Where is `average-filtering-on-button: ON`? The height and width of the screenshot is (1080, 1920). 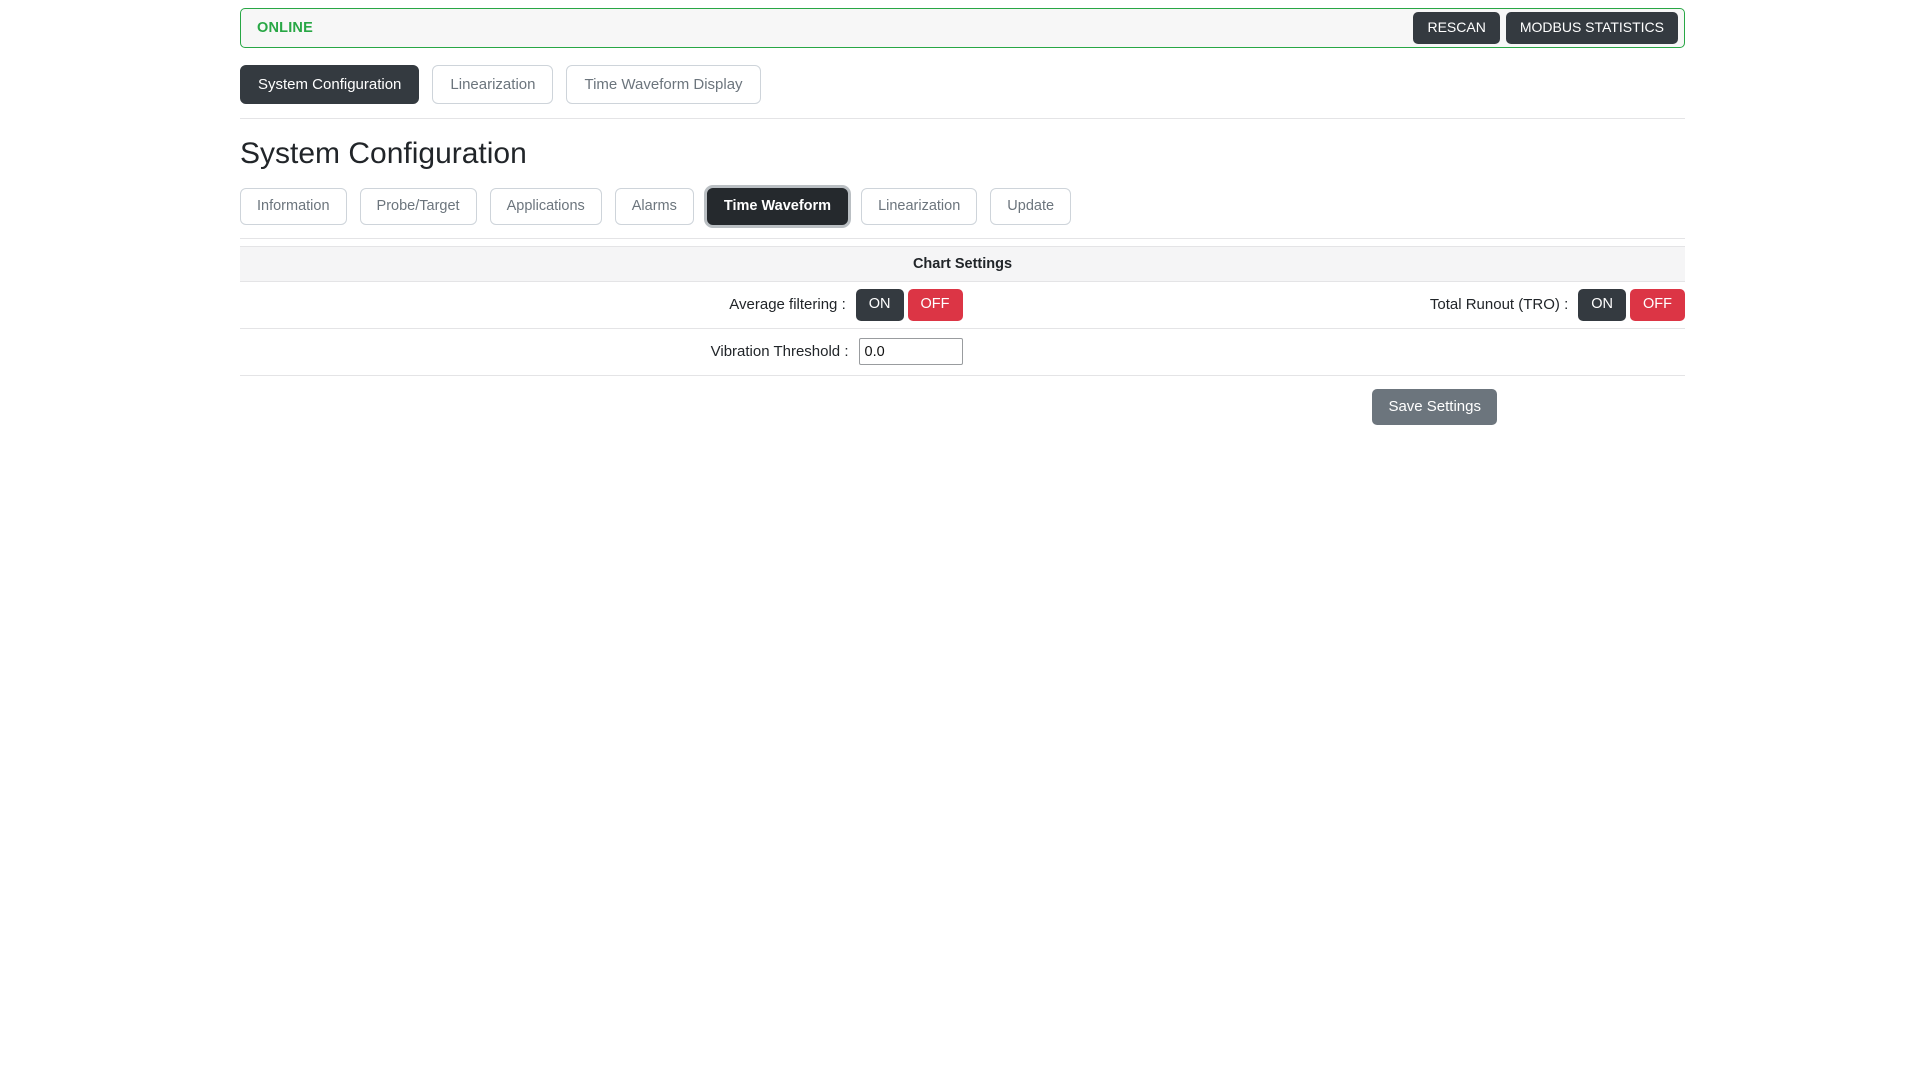 average-filtering-on-button: ON is located at coordinates (879, 304).